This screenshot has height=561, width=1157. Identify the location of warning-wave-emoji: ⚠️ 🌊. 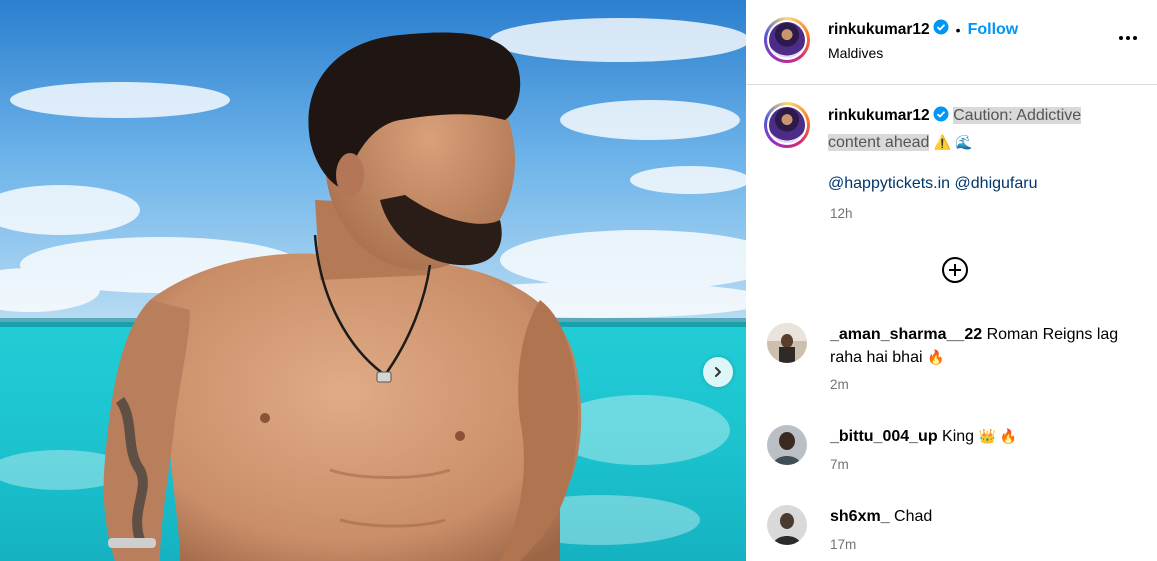
(953, 142).